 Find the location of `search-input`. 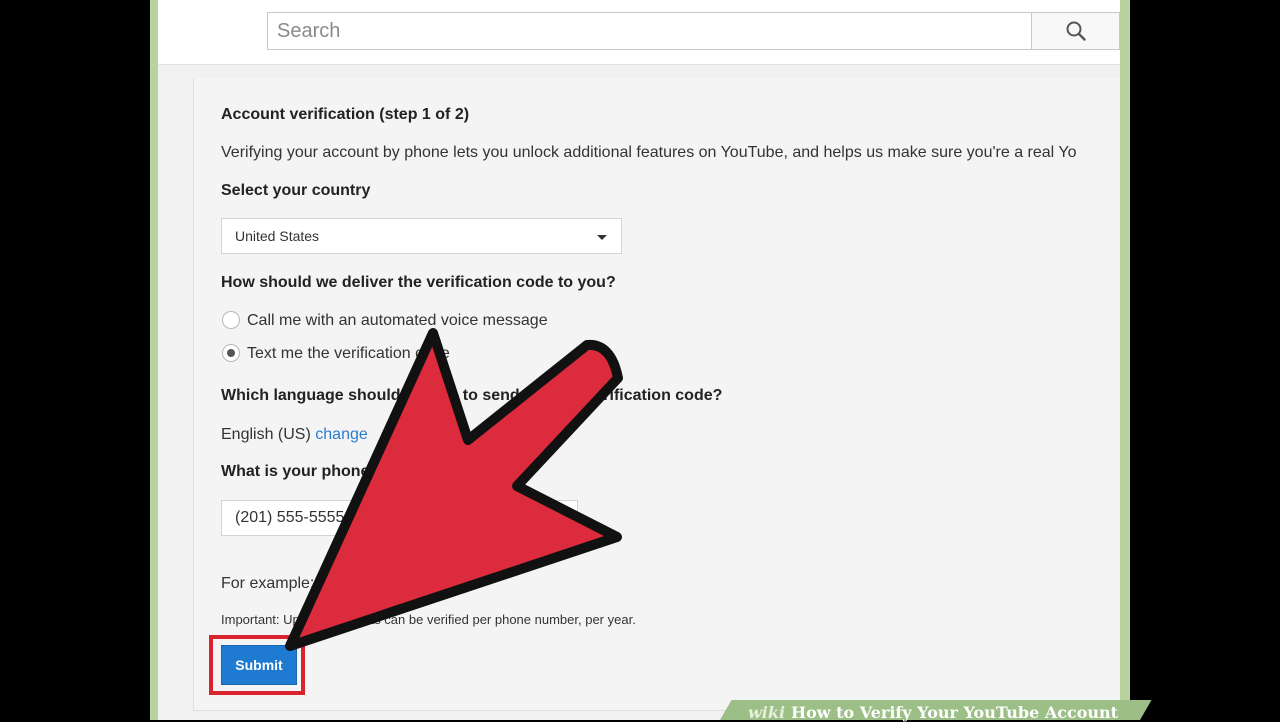

search-input is located at coordinates (649, 31).